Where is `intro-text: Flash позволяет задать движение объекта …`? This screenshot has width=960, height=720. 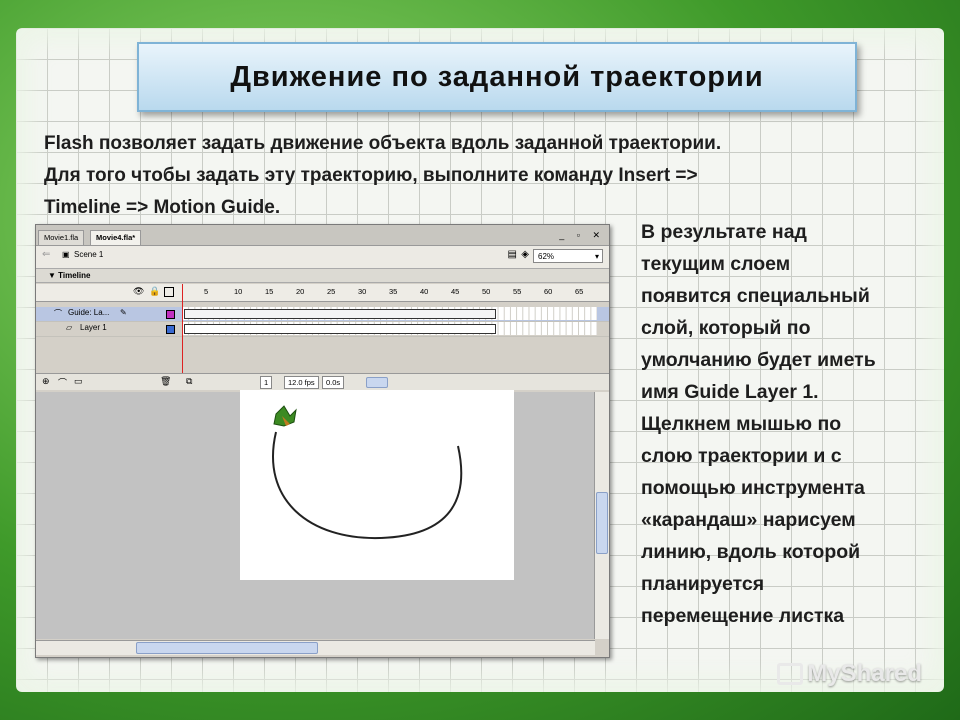 intro-text: Flash позволяет задать движение объекта … is located at coordinates (464, 176).